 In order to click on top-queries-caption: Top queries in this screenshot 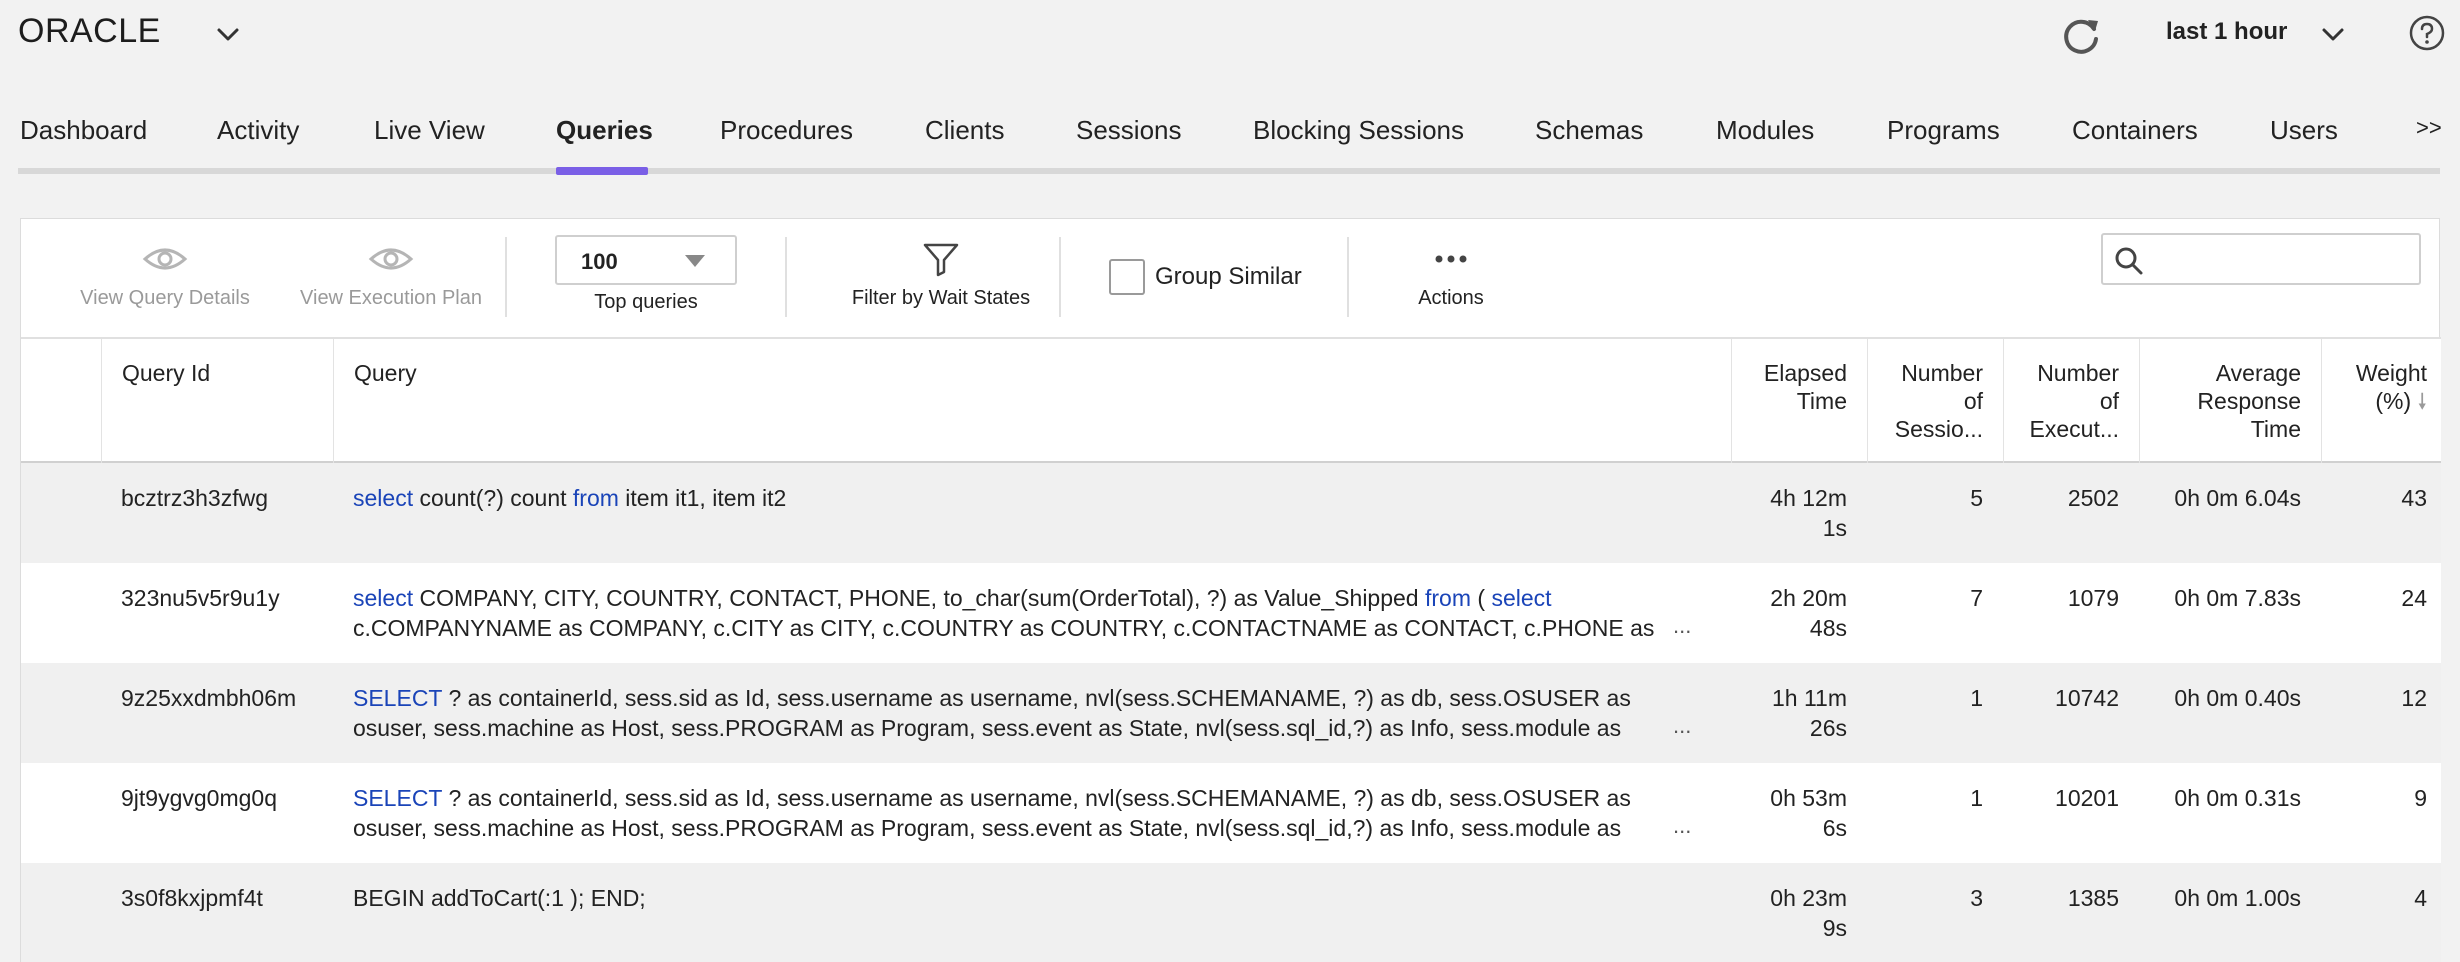, I will do `click(646, 302)`.